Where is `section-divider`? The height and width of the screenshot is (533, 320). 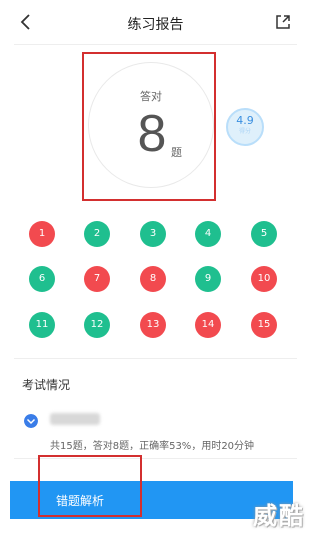 section-divider is located at coordinates (155, 358).